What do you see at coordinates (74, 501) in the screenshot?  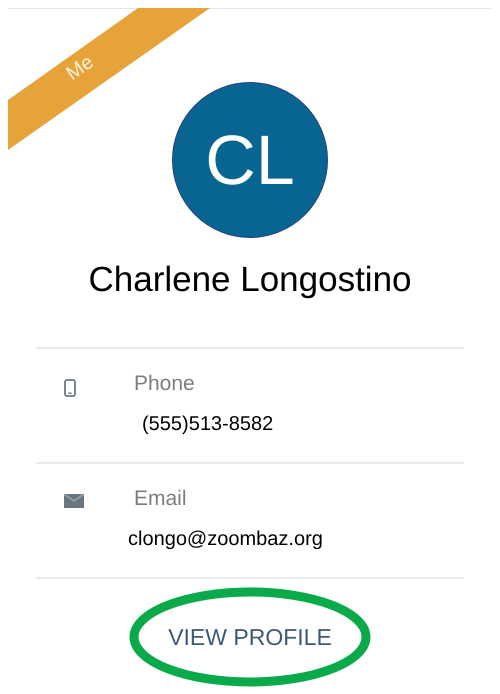 I see `envelope-icon` at bounding box center [74, 501].